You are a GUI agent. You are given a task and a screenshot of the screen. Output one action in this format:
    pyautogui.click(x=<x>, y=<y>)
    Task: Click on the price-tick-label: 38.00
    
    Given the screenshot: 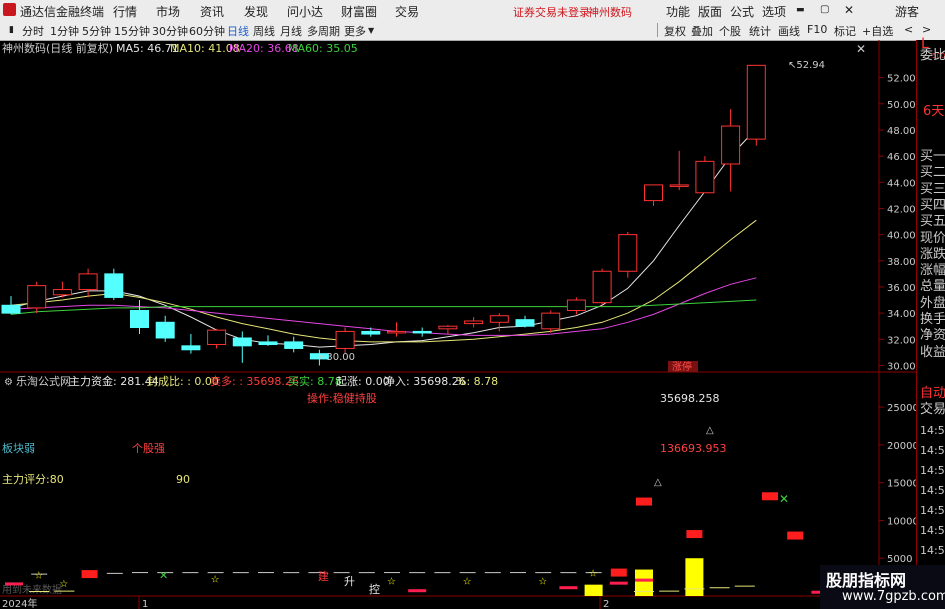 What is the action you would take?
    pyautogui.click(x=901, y=262)
    